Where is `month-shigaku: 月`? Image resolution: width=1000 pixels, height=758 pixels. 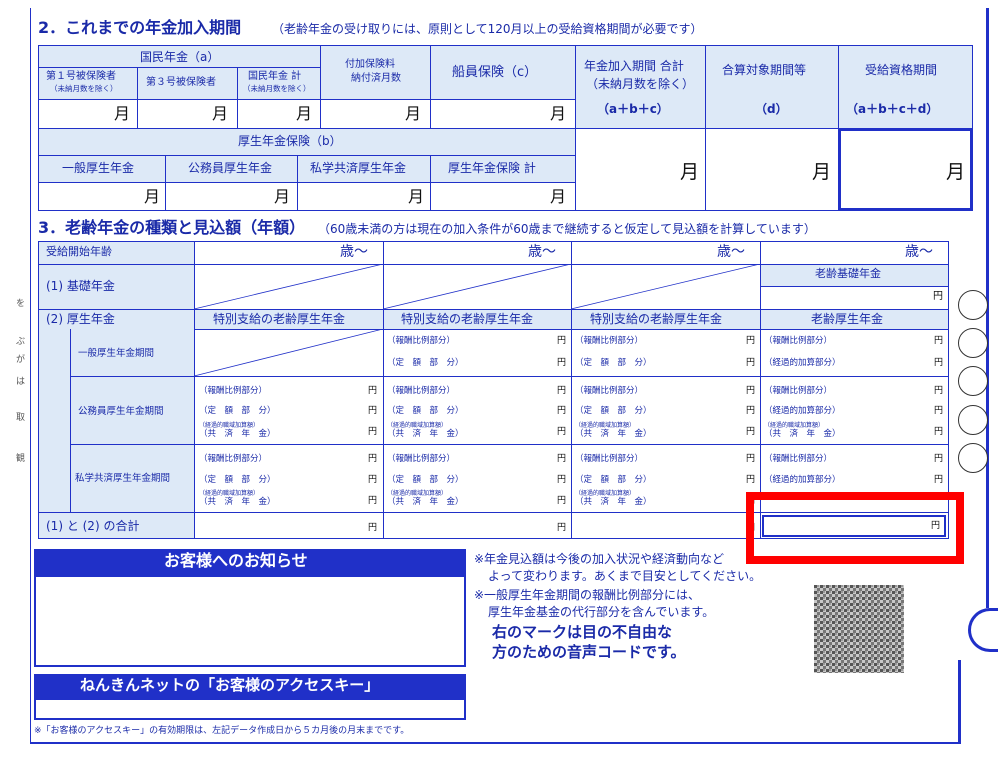
month-shigaku: 月 is located at coordinates (416, 196).